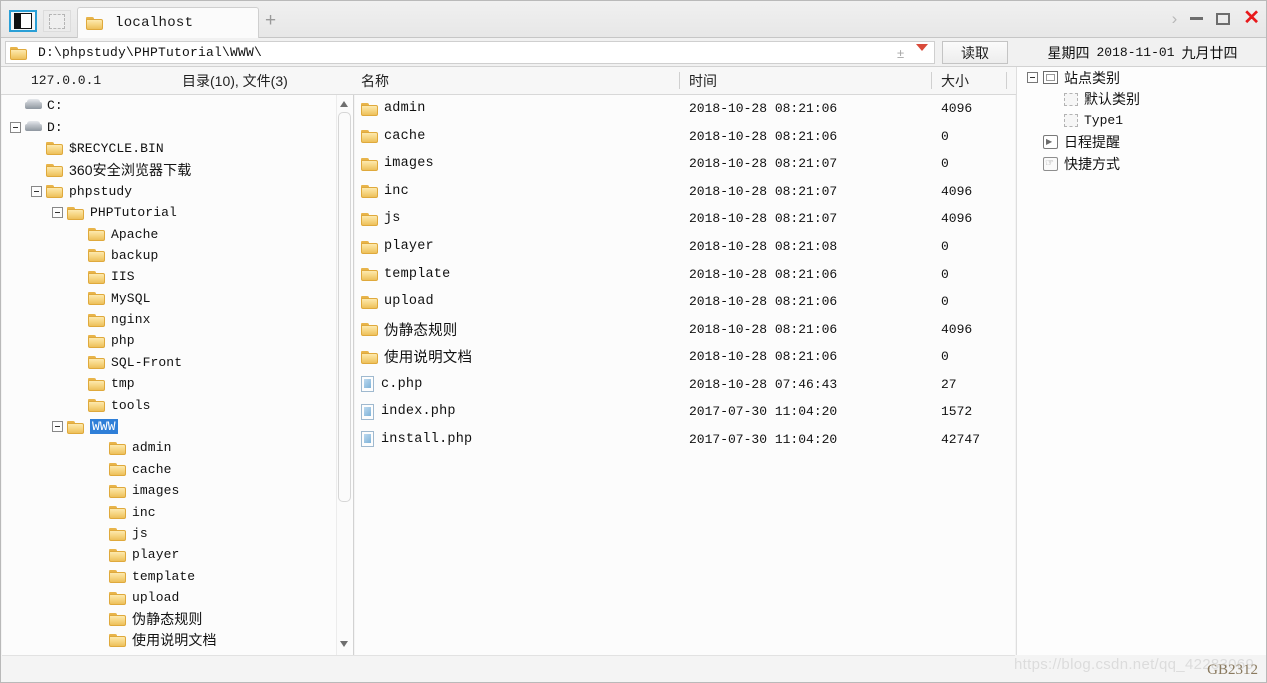 This screenshot has height=683, width=1267. Describe the element at coordinates (177, 362) in the screenshot. I see `tree-item: SQL-Front` at that location.